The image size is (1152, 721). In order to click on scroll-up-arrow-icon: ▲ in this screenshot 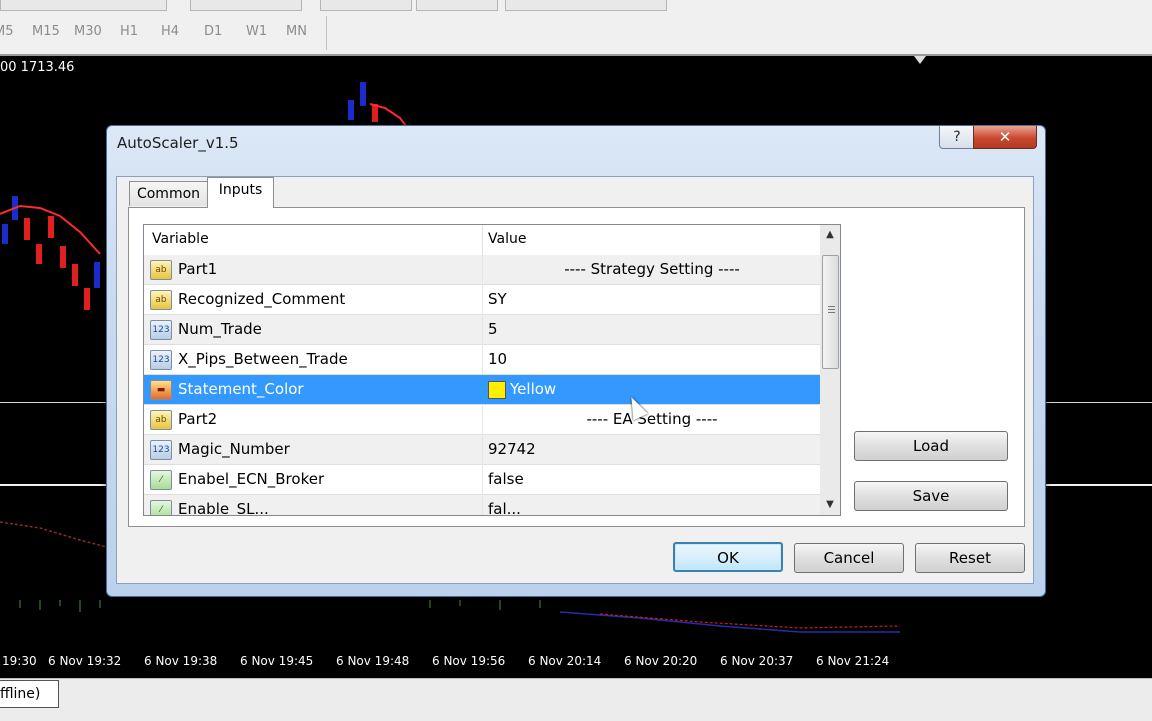, I will do `click(830, 235)`.